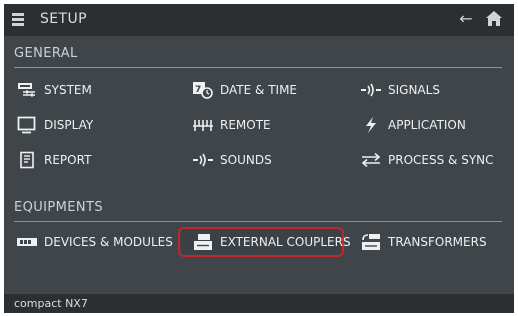  I want to click on home-icon, so click(494, 19).